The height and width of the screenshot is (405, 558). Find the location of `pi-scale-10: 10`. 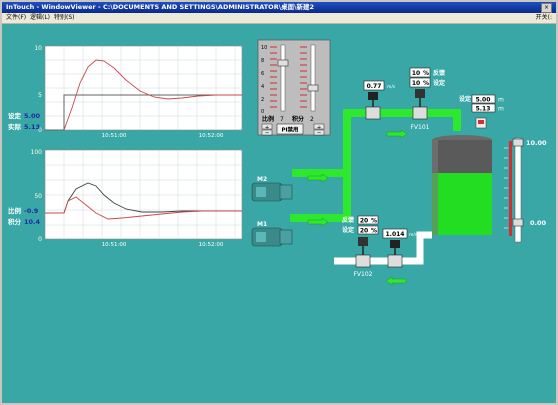

pi-scale-10: 10 is located at coordinates (264, 48).